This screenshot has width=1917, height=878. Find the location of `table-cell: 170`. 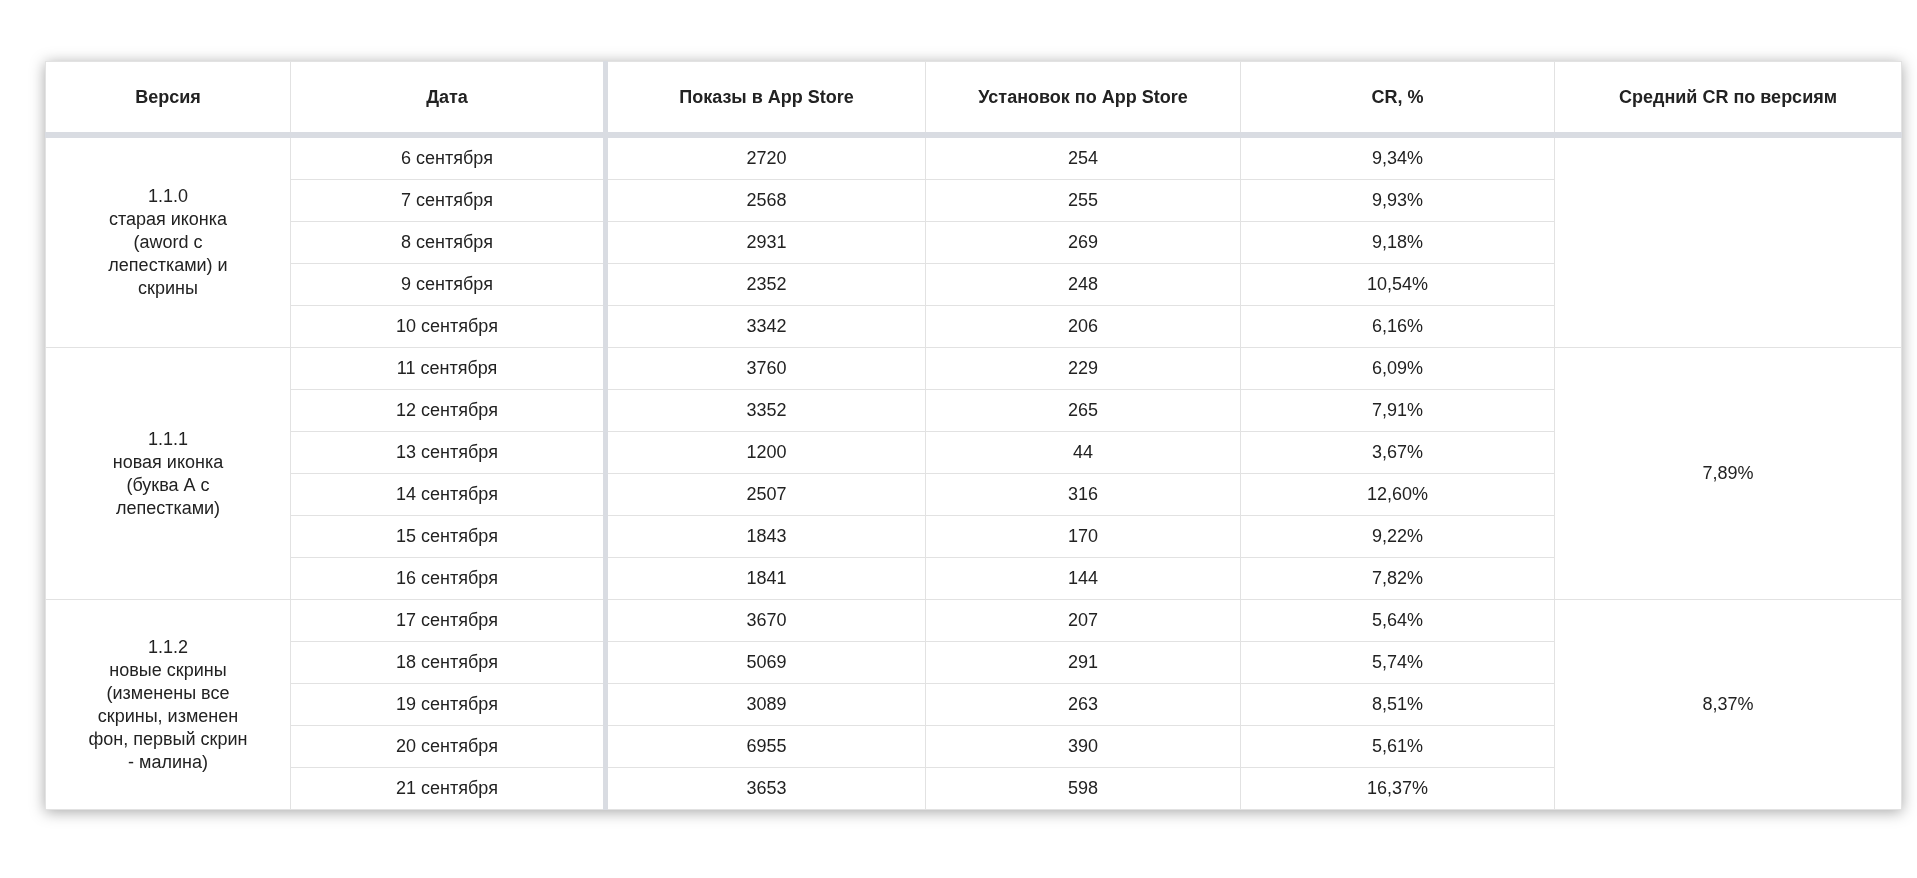

table-cell: 170 is located at coordinates (1083, 536).